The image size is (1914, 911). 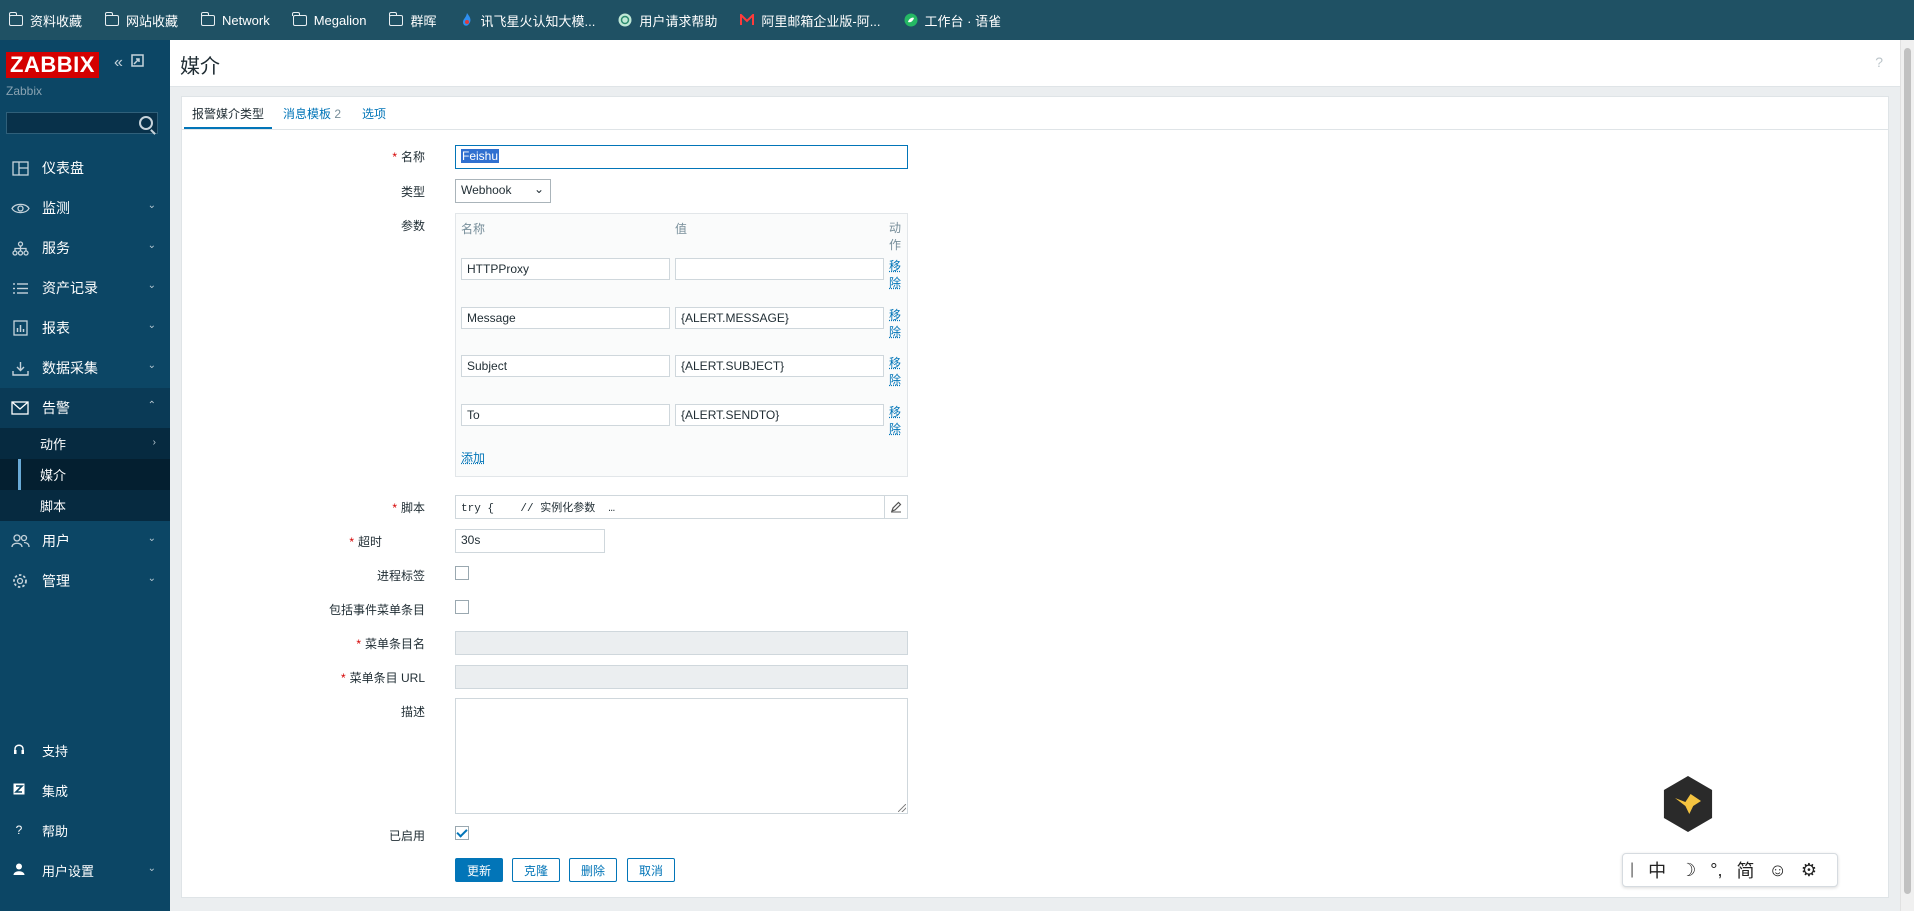 What do you see at coordinates (412, 192) in the screenshot?
I see `type-label: 类型` at bounding box center [412, 192].